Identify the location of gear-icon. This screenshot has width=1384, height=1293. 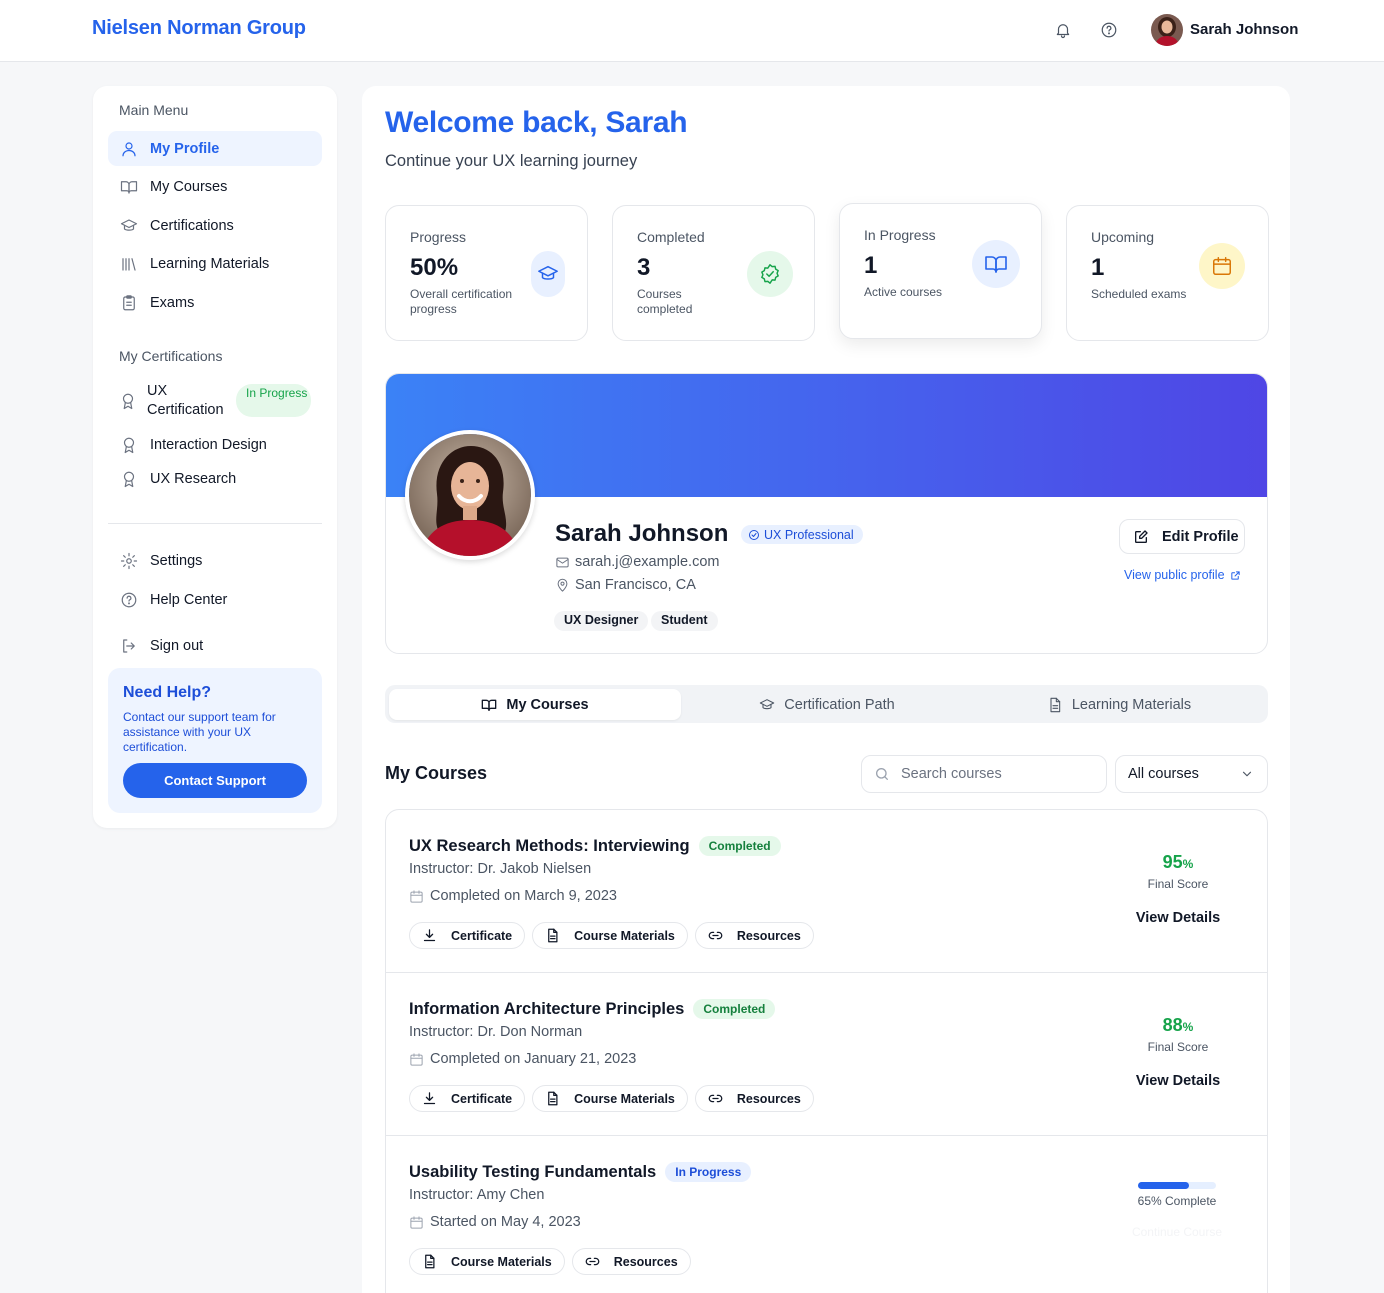
(129, 561).